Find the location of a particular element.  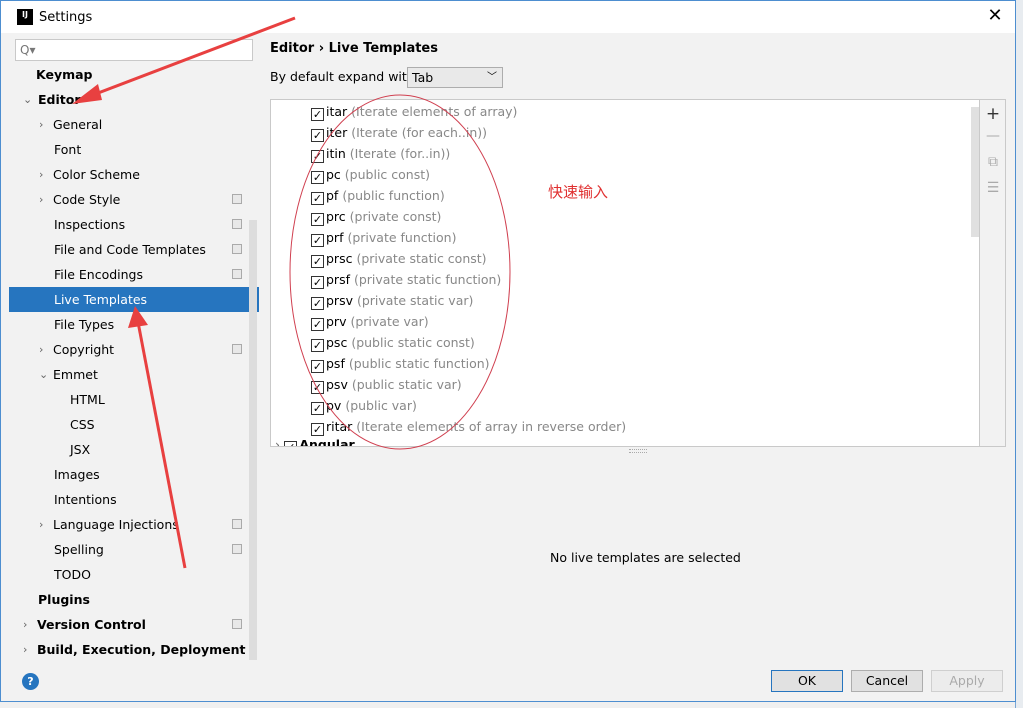

sidebar-item-keymap: Keymap is located at coordinates (134, 74).